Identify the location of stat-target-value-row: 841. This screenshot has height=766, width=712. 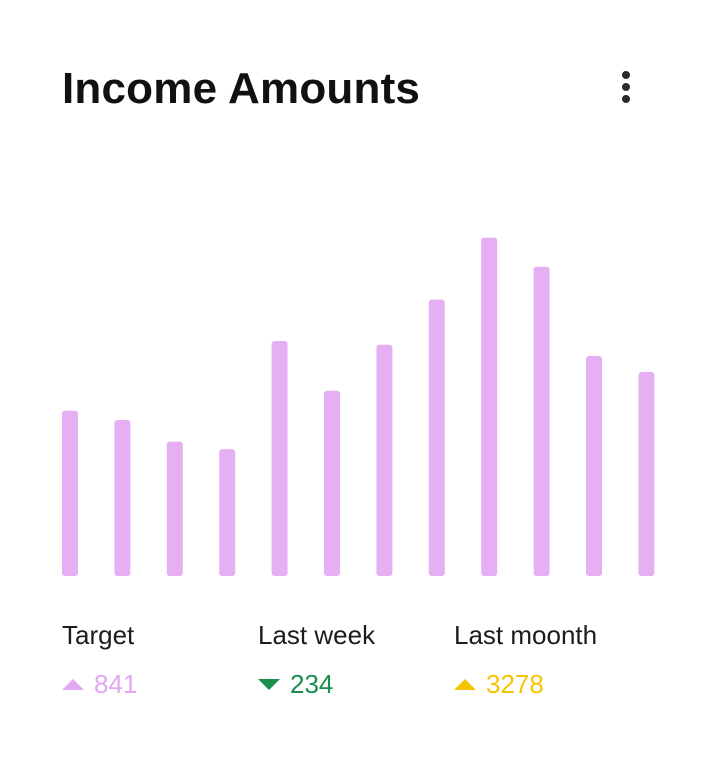
(99, 684).